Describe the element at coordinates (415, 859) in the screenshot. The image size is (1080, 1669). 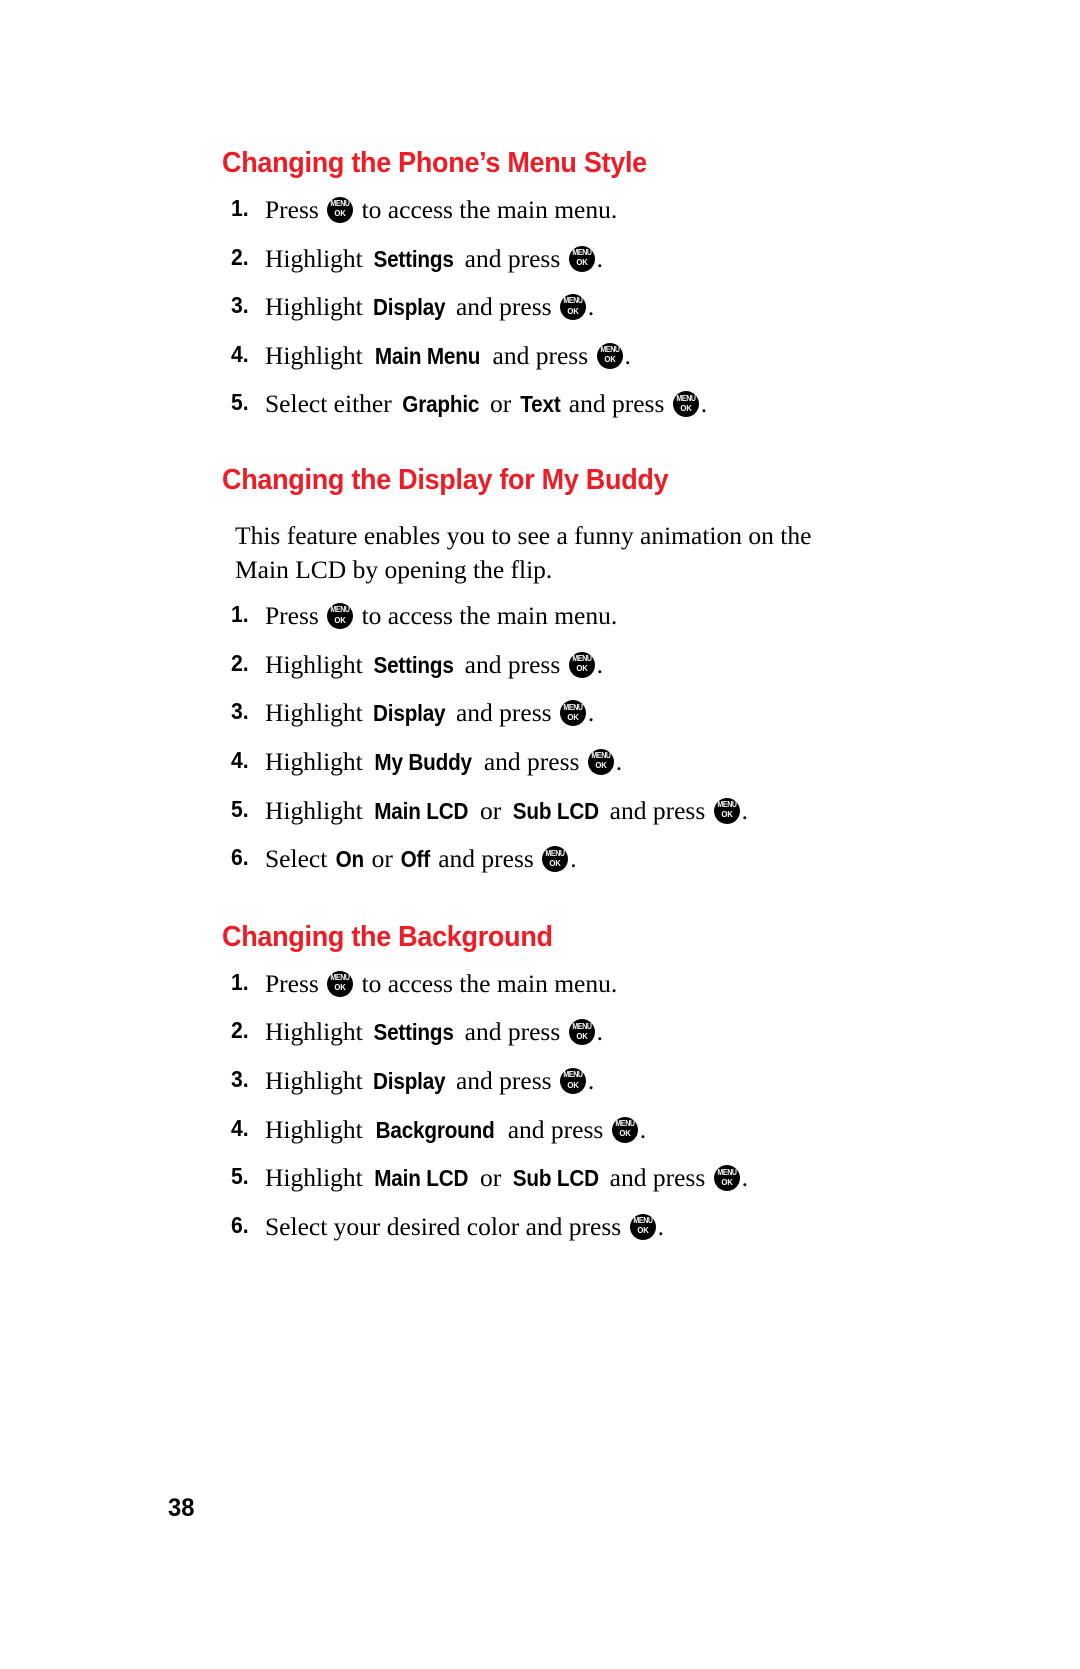
I see `menu-option-name: Off` at that location.